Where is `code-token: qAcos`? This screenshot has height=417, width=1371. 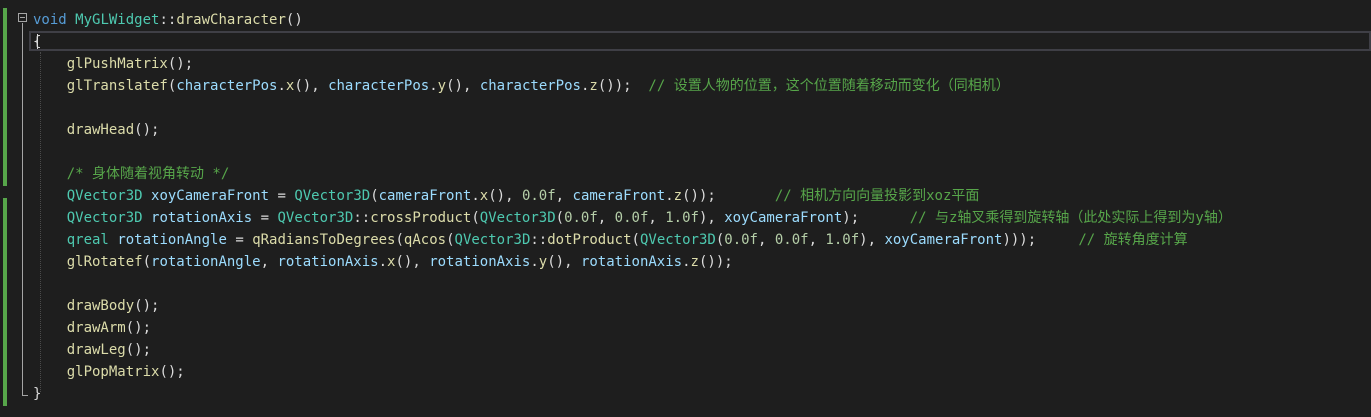 code-token: qAcos is located at coordinates (425, 240).